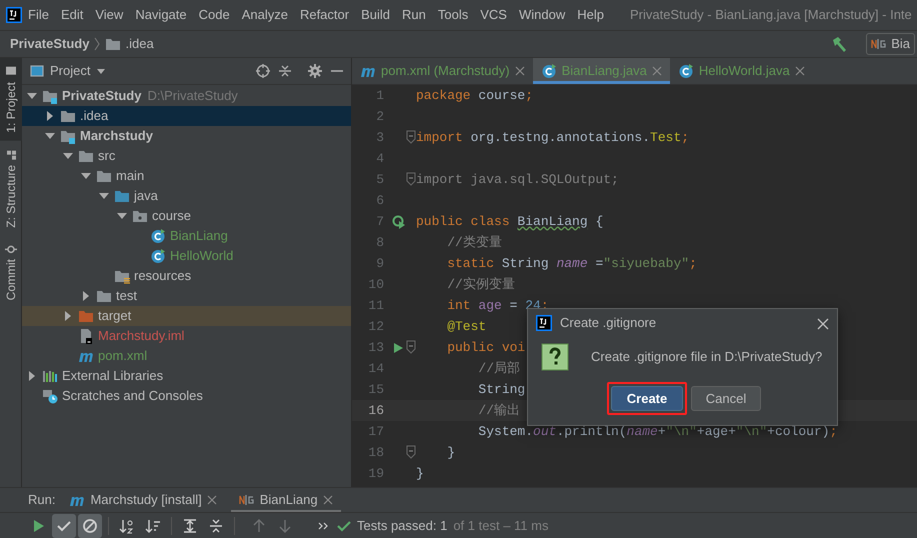 This screenshot has width=917, height=538. What do you see at coordinates (380, 137) in the screenshot?
I see `line-number: 3` at bounding box center [380, 137].